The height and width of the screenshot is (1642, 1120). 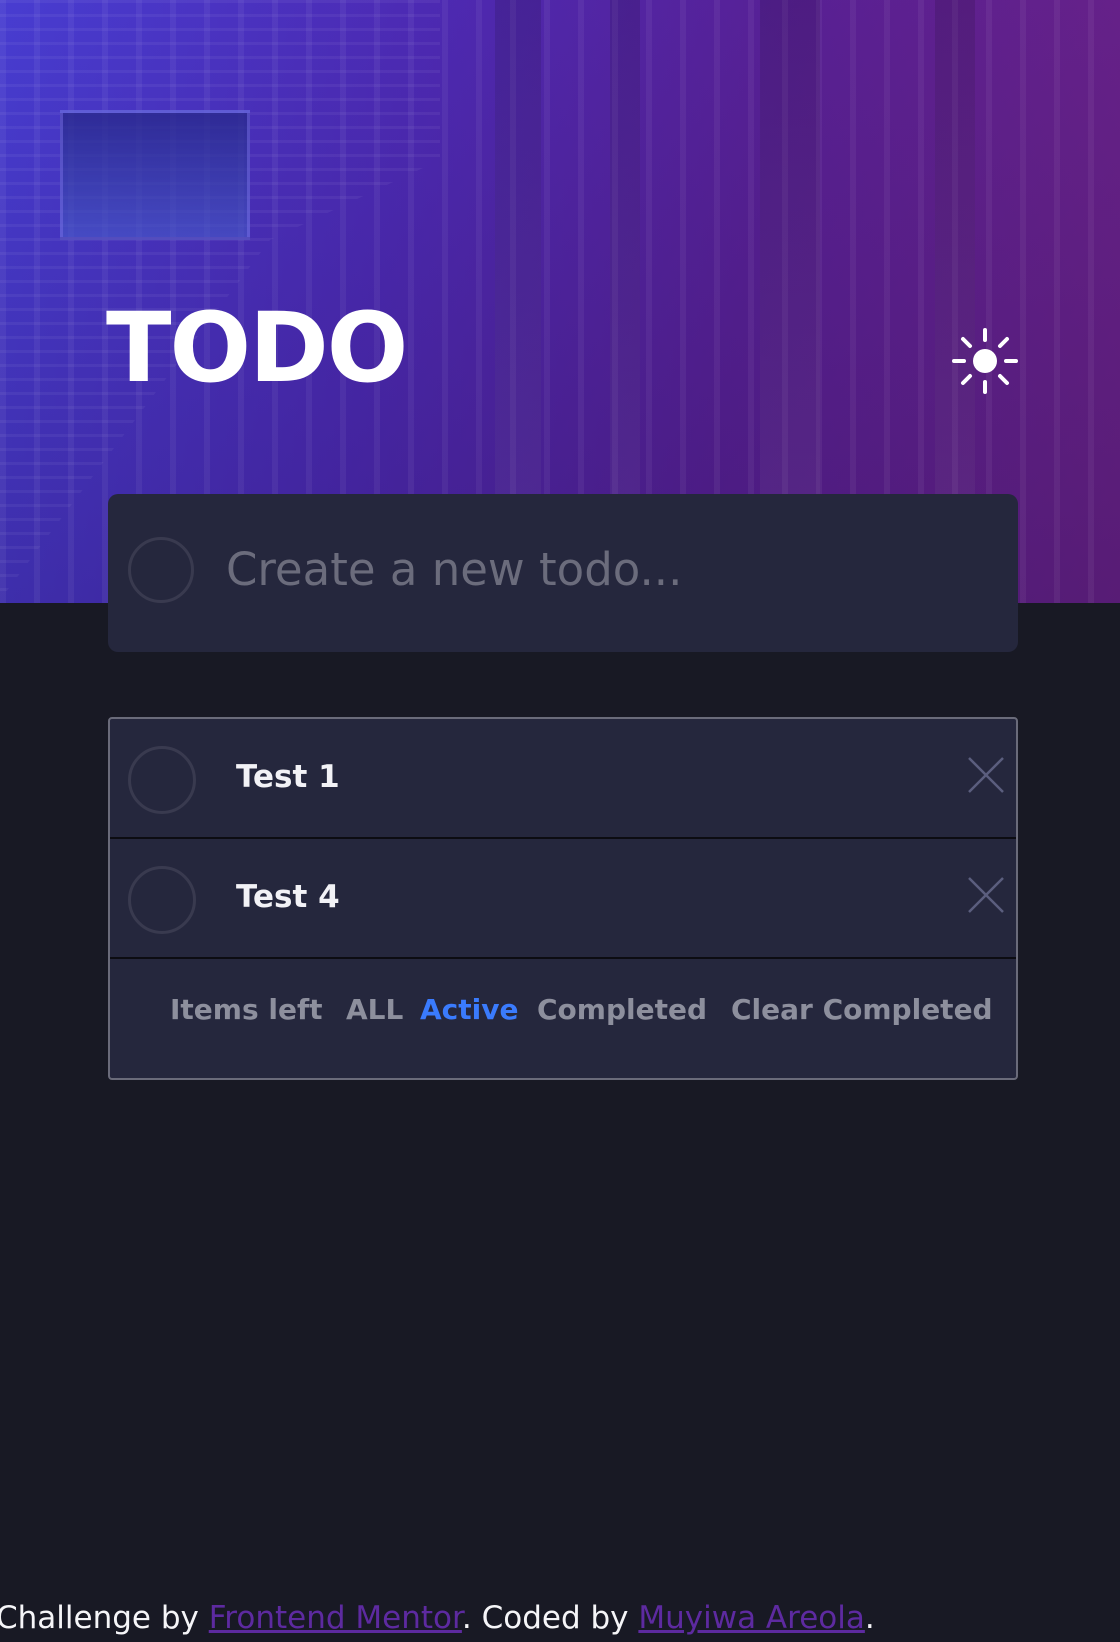 What do you see at coordinates (469, 1009) in the screenshot?
I see `filter-active: Active` at bounding box center [469, 1009].